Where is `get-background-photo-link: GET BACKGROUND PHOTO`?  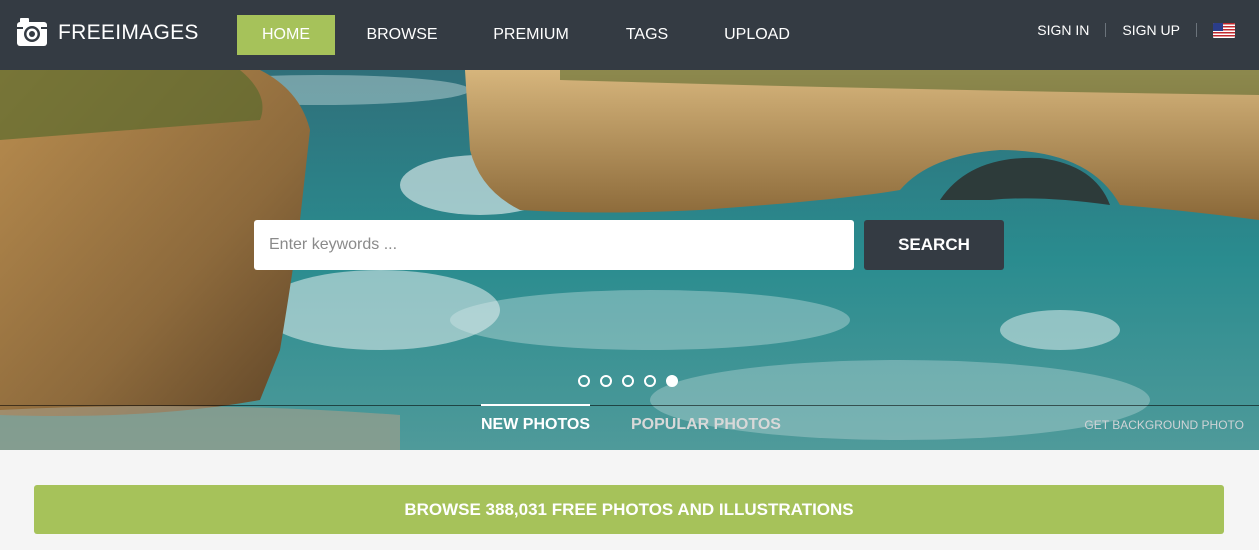
get-background-photo-link: GET BACKGROUND PHOTO is located at coordinates (1164, 425).